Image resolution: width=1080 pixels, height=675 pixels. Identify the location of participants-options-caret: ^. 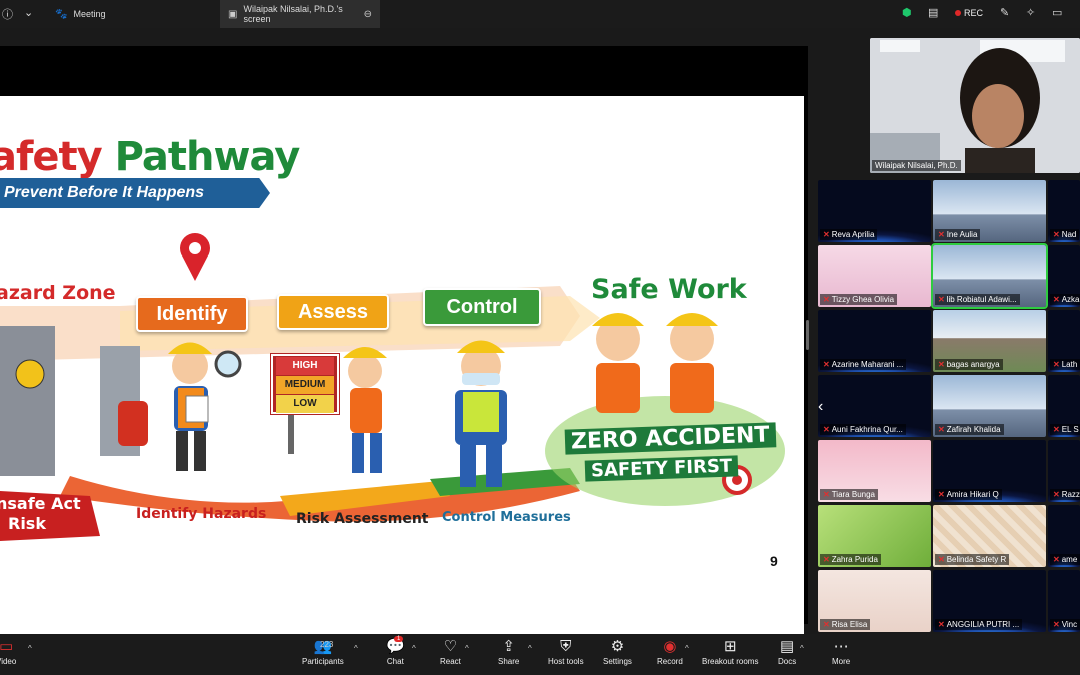
(356, 648).